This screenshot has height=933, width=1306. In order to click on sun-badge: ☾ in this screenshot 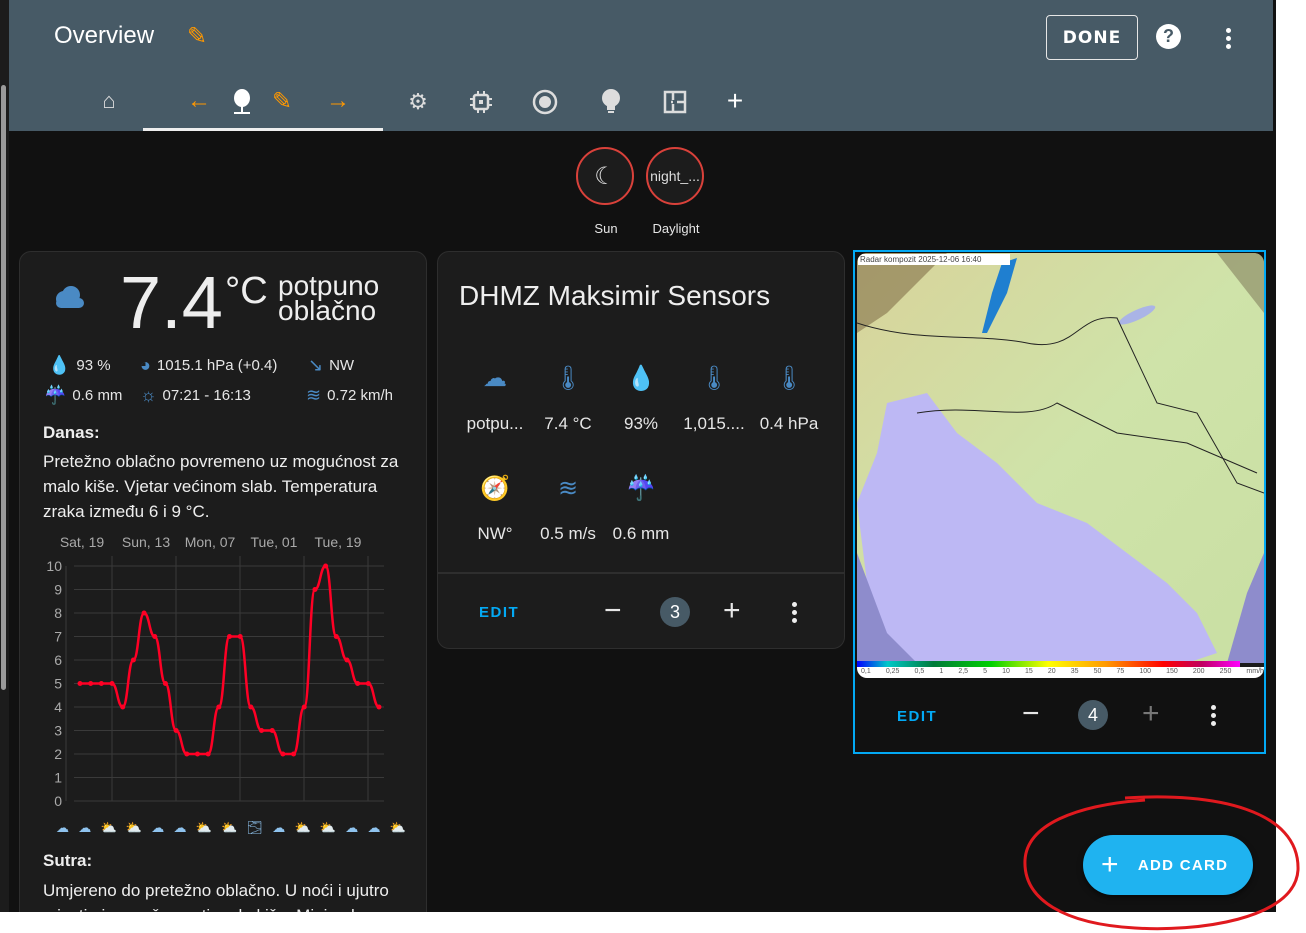, I will do `click(605, 176)`.